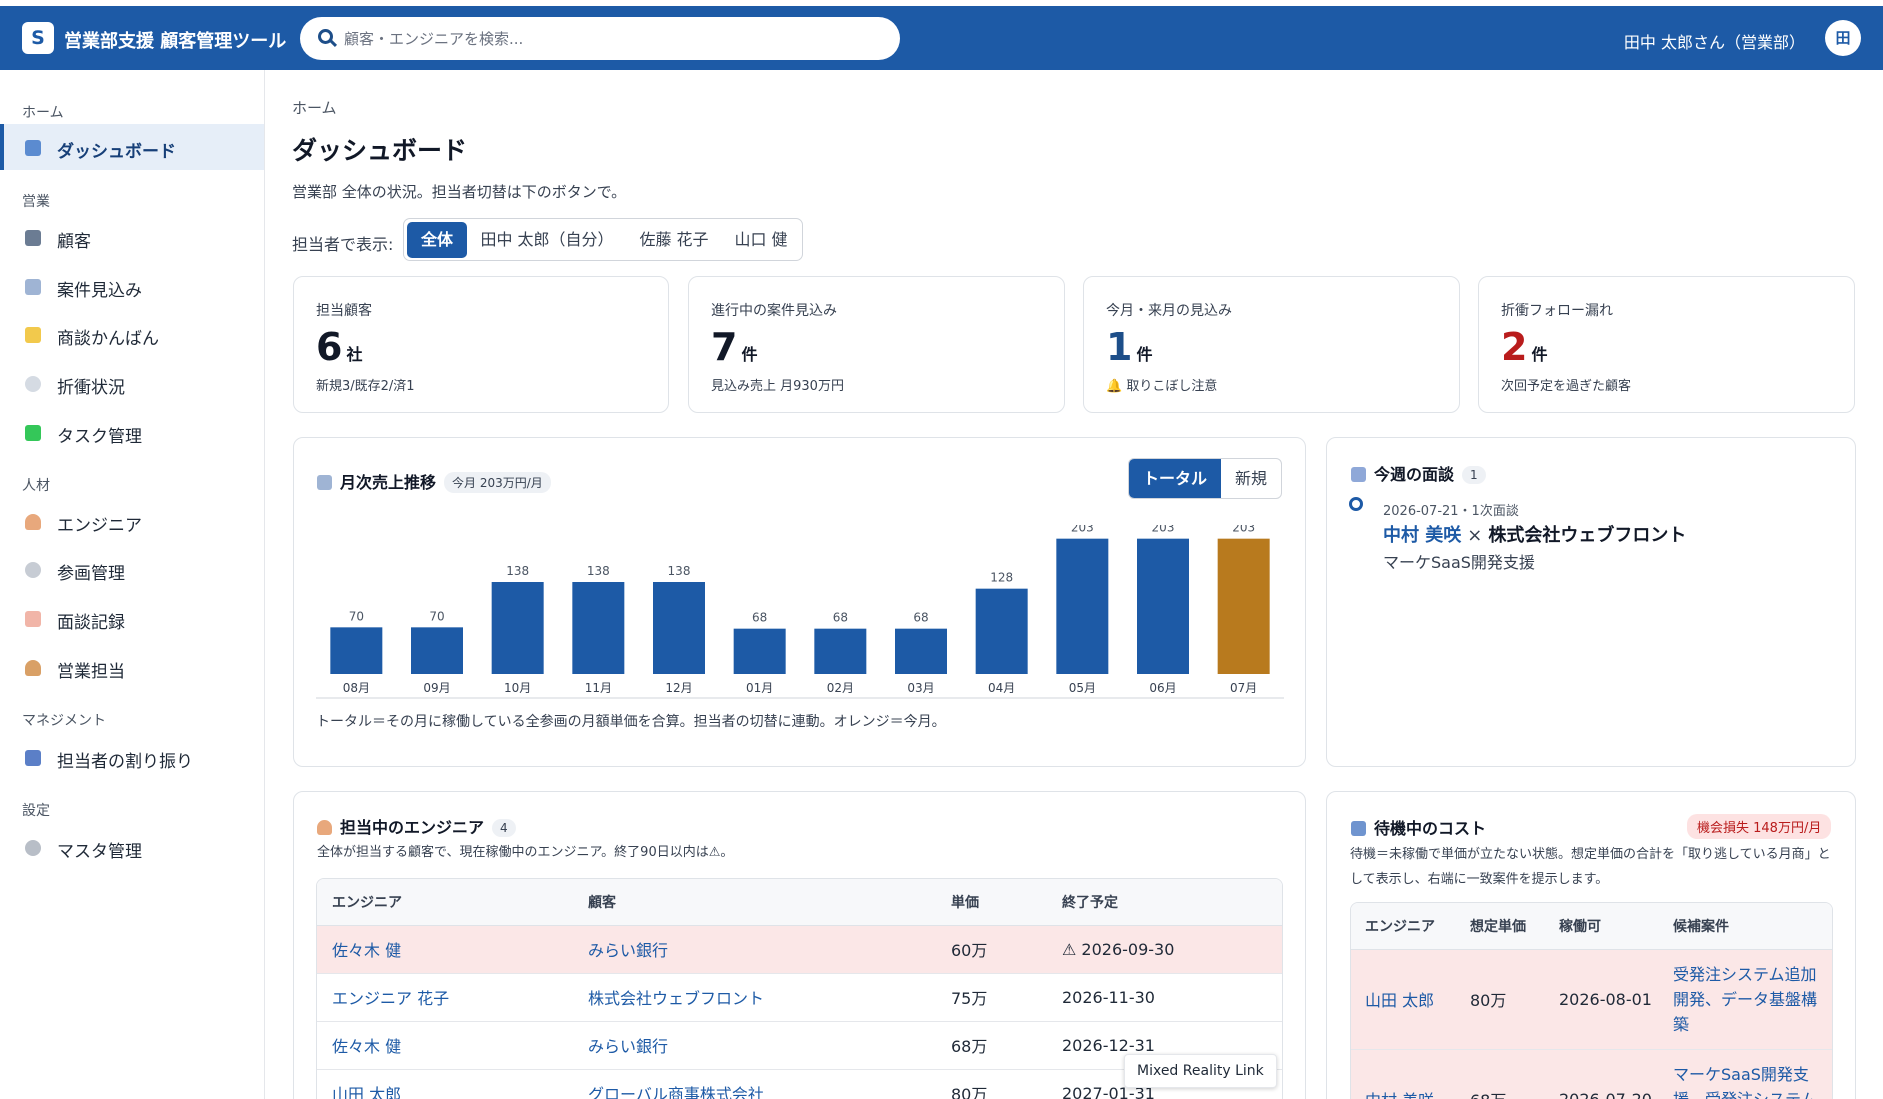 The width and height of the screenshot is (1883, 1099). What do you see at coordinates (132, 618) in the screenshot?
I see `sidebar-item-interview-records: 面談記録` at bounding box center [132, 618].